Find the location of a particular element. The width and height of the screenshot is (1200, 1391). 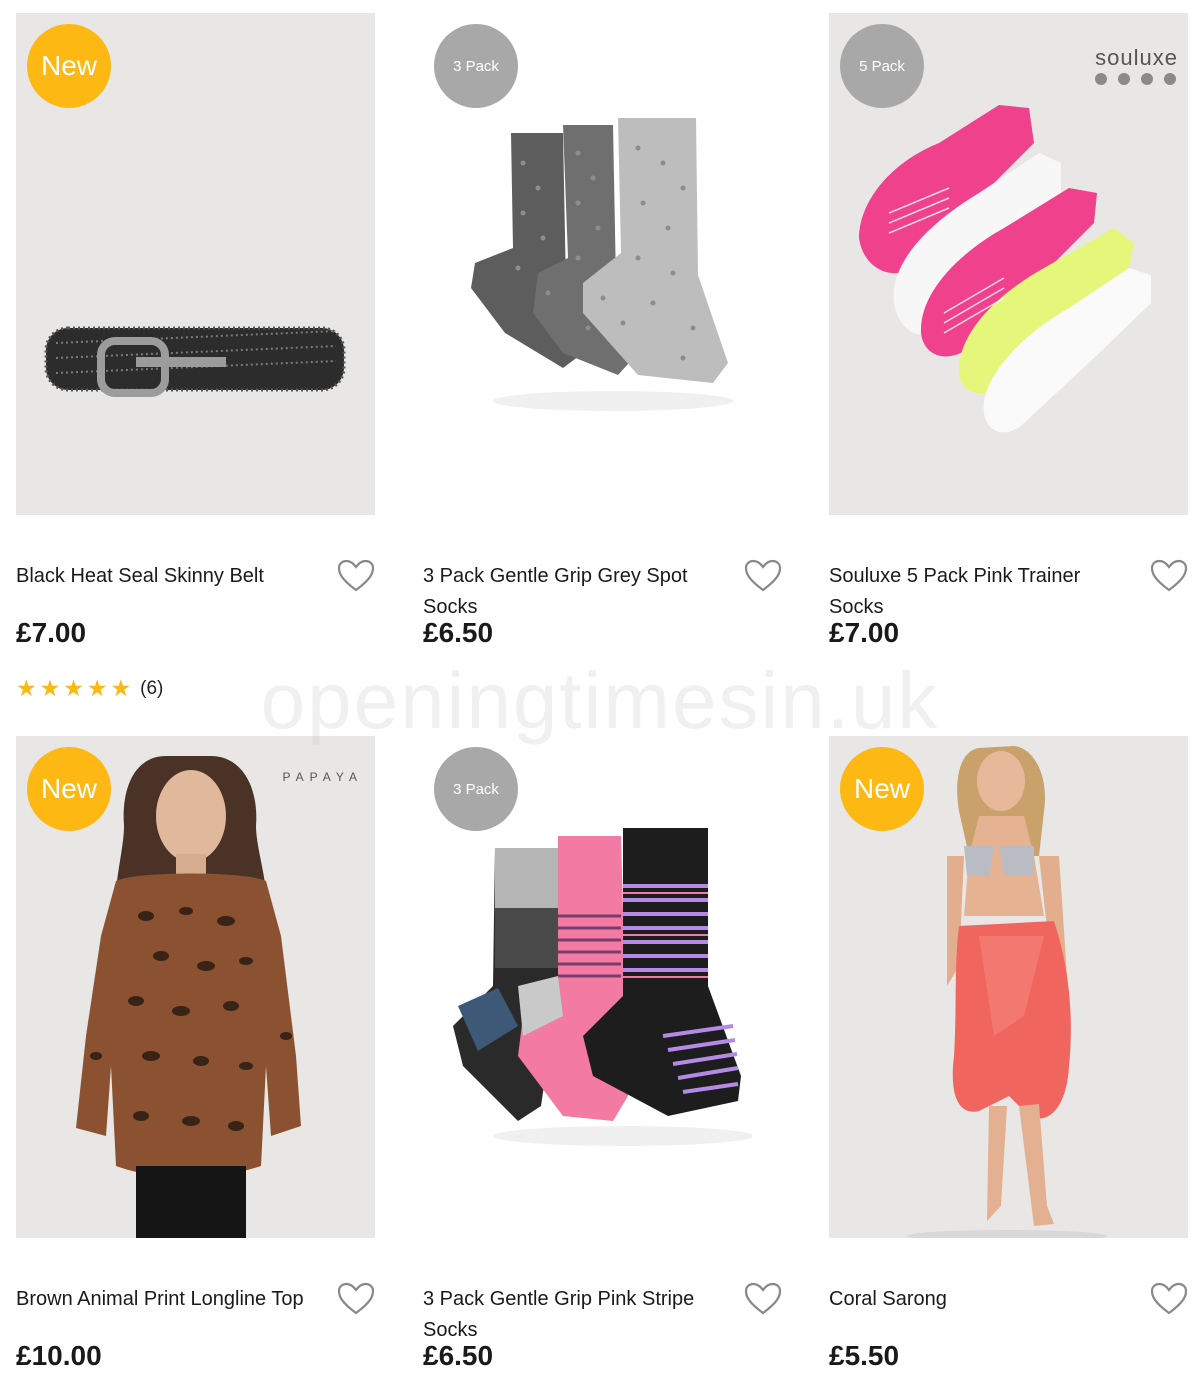

brand-logo: souluxe is located at coordinates (1136, 65).